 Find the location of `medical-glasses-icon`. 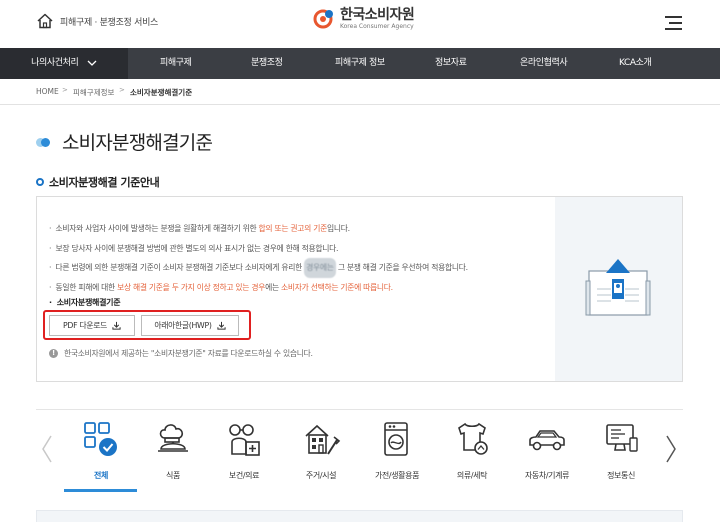

medical-glasses-icon is located at coordinates (244, 440).